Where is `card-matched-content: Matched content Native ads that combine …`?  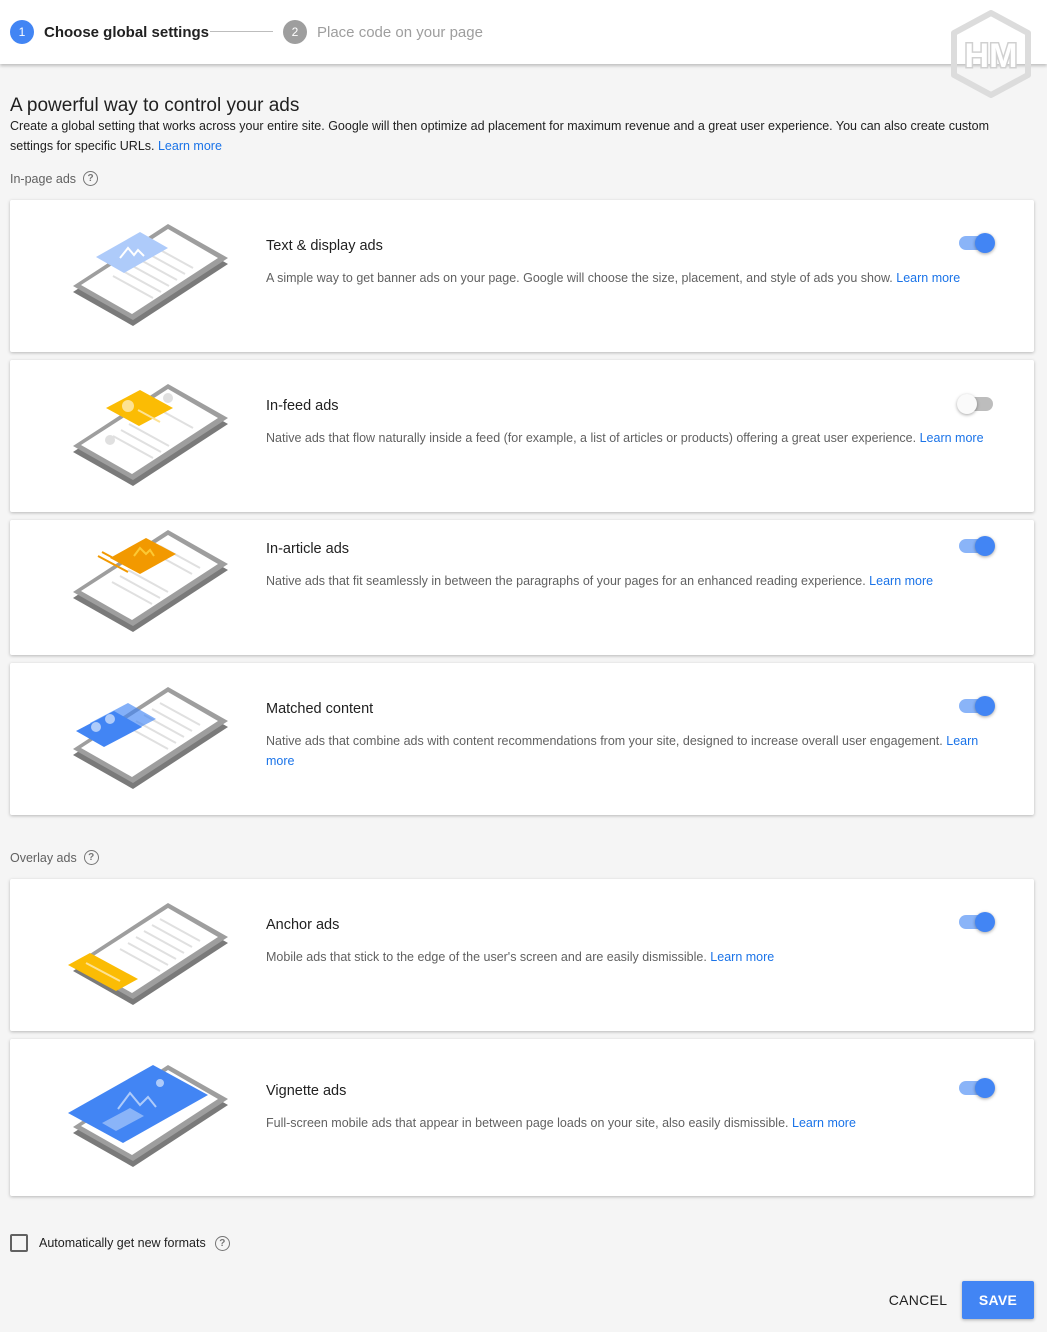 card-matched-content: Matched content Native ads that combine … is located at coordinates (522, 739).